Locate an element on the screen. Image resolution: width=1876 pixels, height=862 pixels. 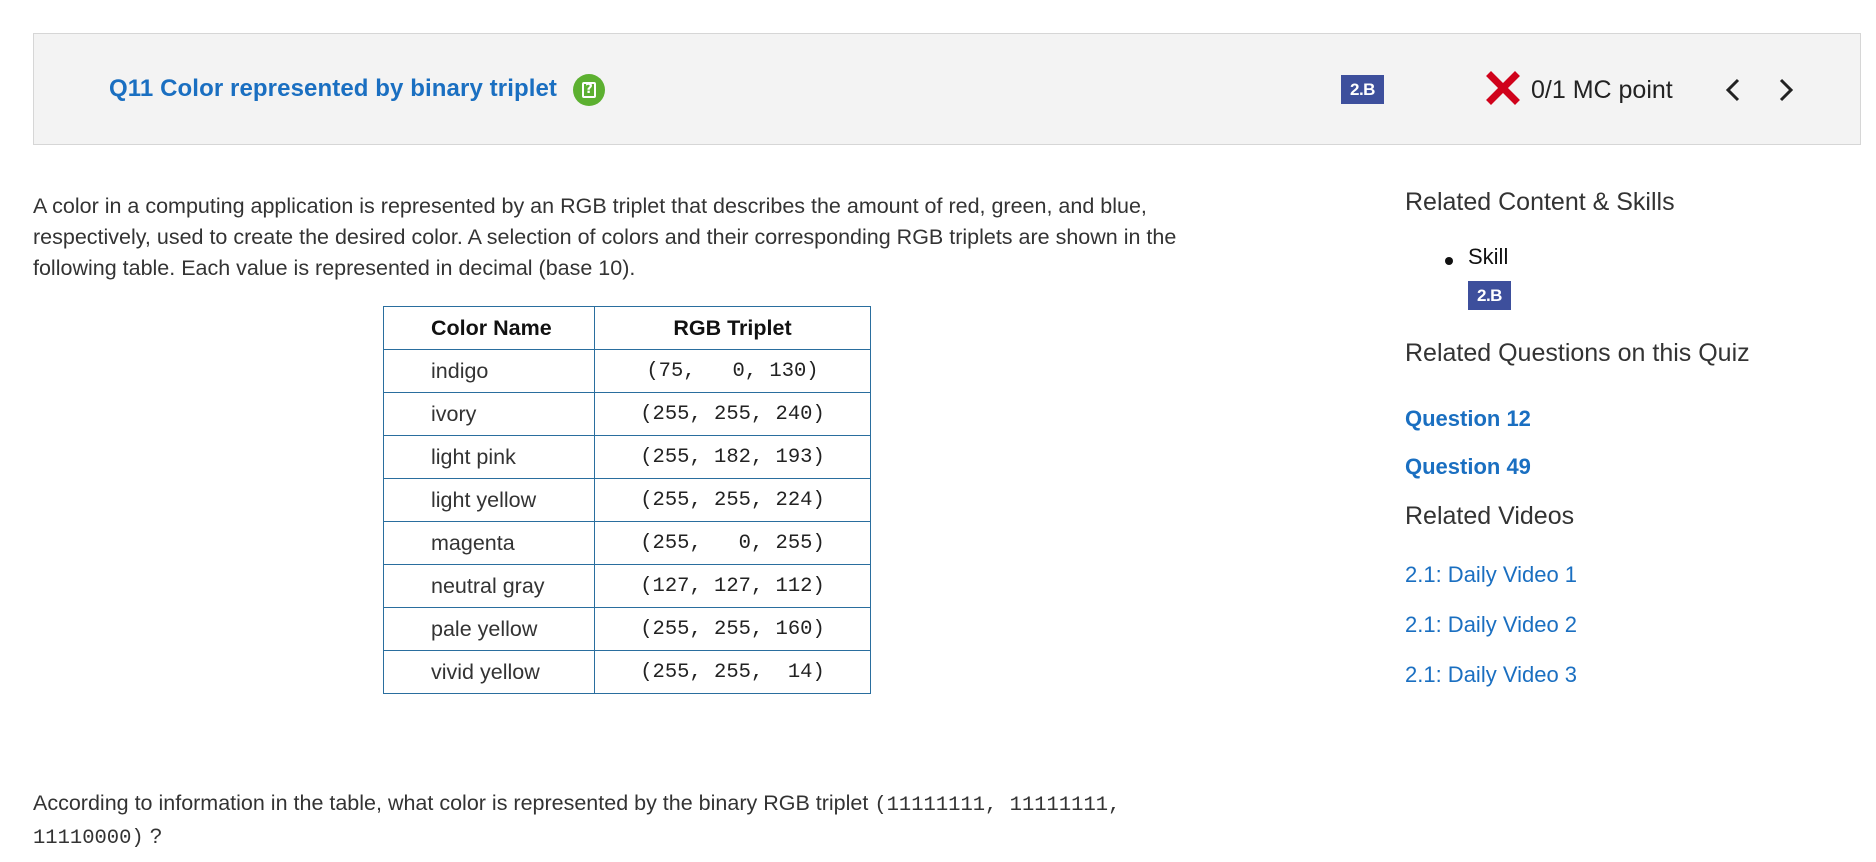
table-header-row: Color Name RGB Triplet is located at coordinates (627, 328).